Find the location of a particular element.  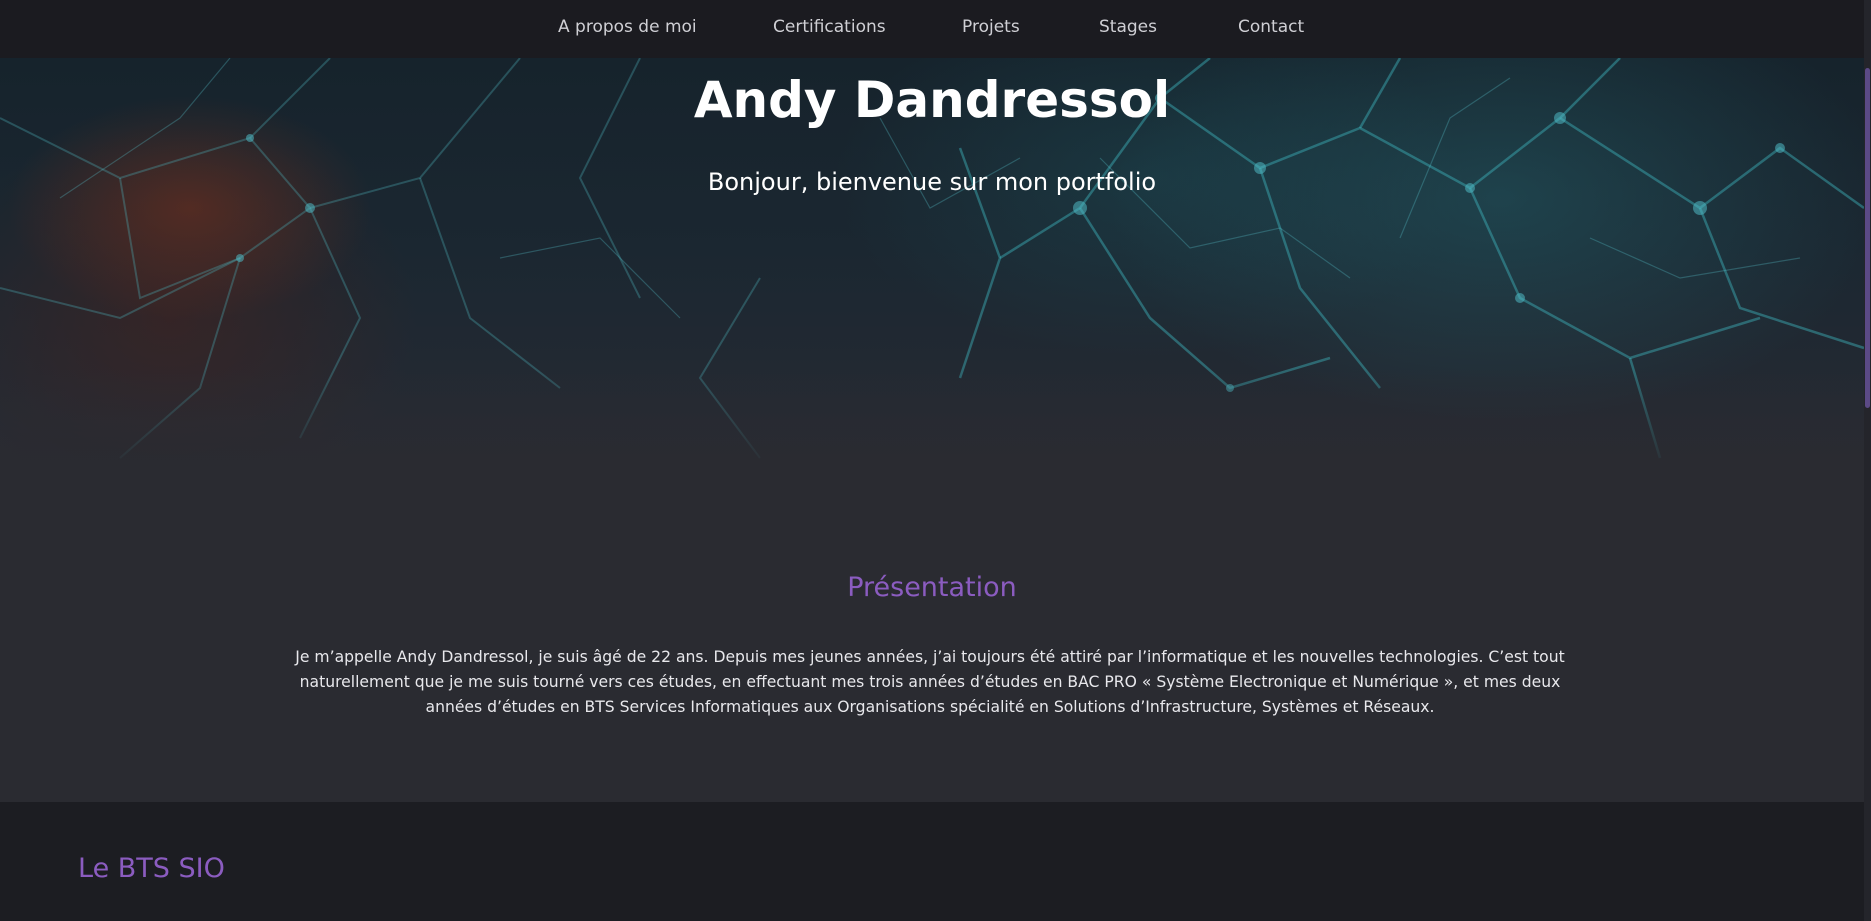

nav-link-contact: Contact is located at coordinates (1271, 27).